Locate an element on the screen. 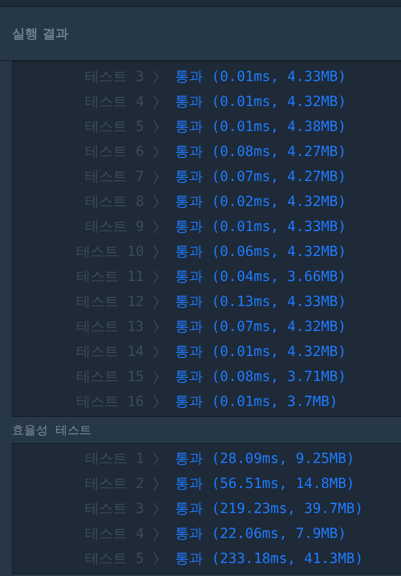 The image size is (401, 576). test-result: 통과 (0.07ms, 4.32MB) is located at coordinates (260, 327).